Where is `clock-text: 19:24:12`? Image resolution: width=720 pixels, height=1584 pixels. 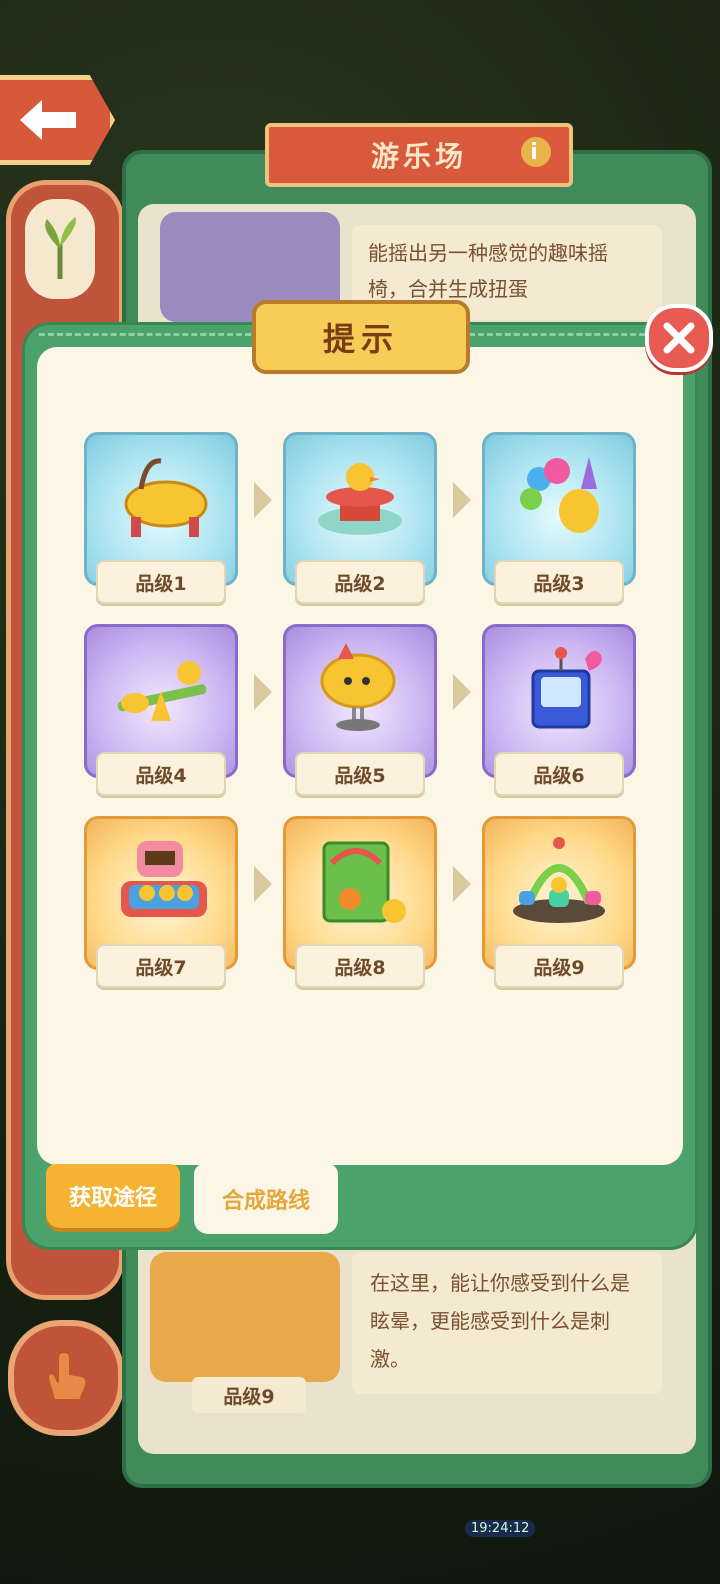
clock-text: 19:24:12 is located at coordinates (500, 1528).